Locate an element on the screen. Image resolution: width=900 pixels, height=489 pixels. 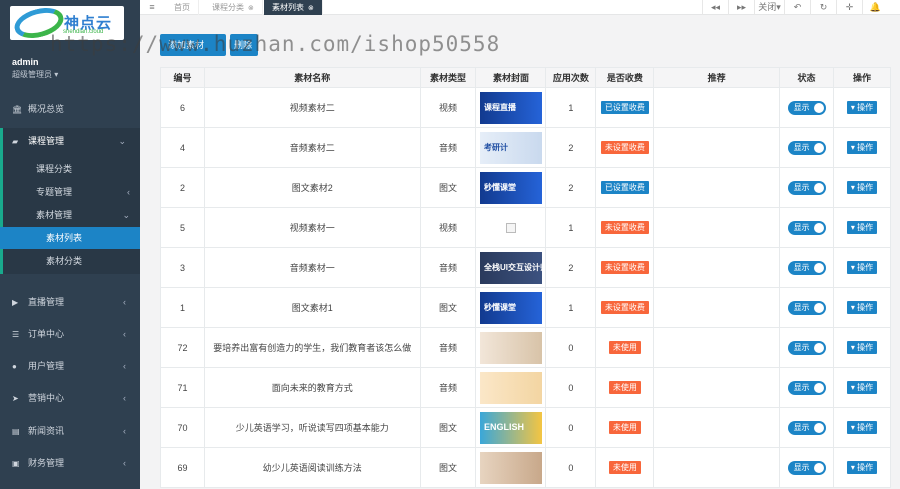
fee-badge: 未设置收费 is located at coordinates (624, 147).